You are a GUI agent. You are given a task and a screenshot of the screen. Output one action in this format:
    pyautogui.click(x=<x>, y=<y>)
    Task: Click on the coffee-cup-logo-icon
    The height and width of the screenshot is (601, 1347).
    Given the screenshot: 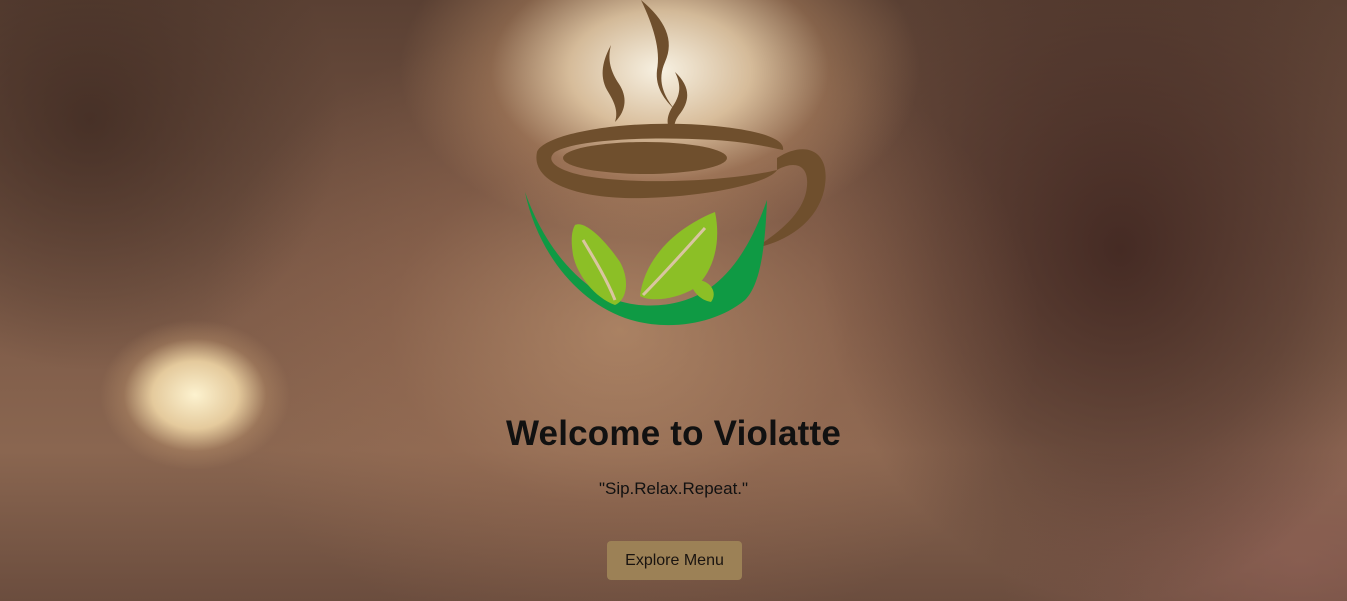 What is the action you would take?
    pyautogui.click(x=675, y=163)
    